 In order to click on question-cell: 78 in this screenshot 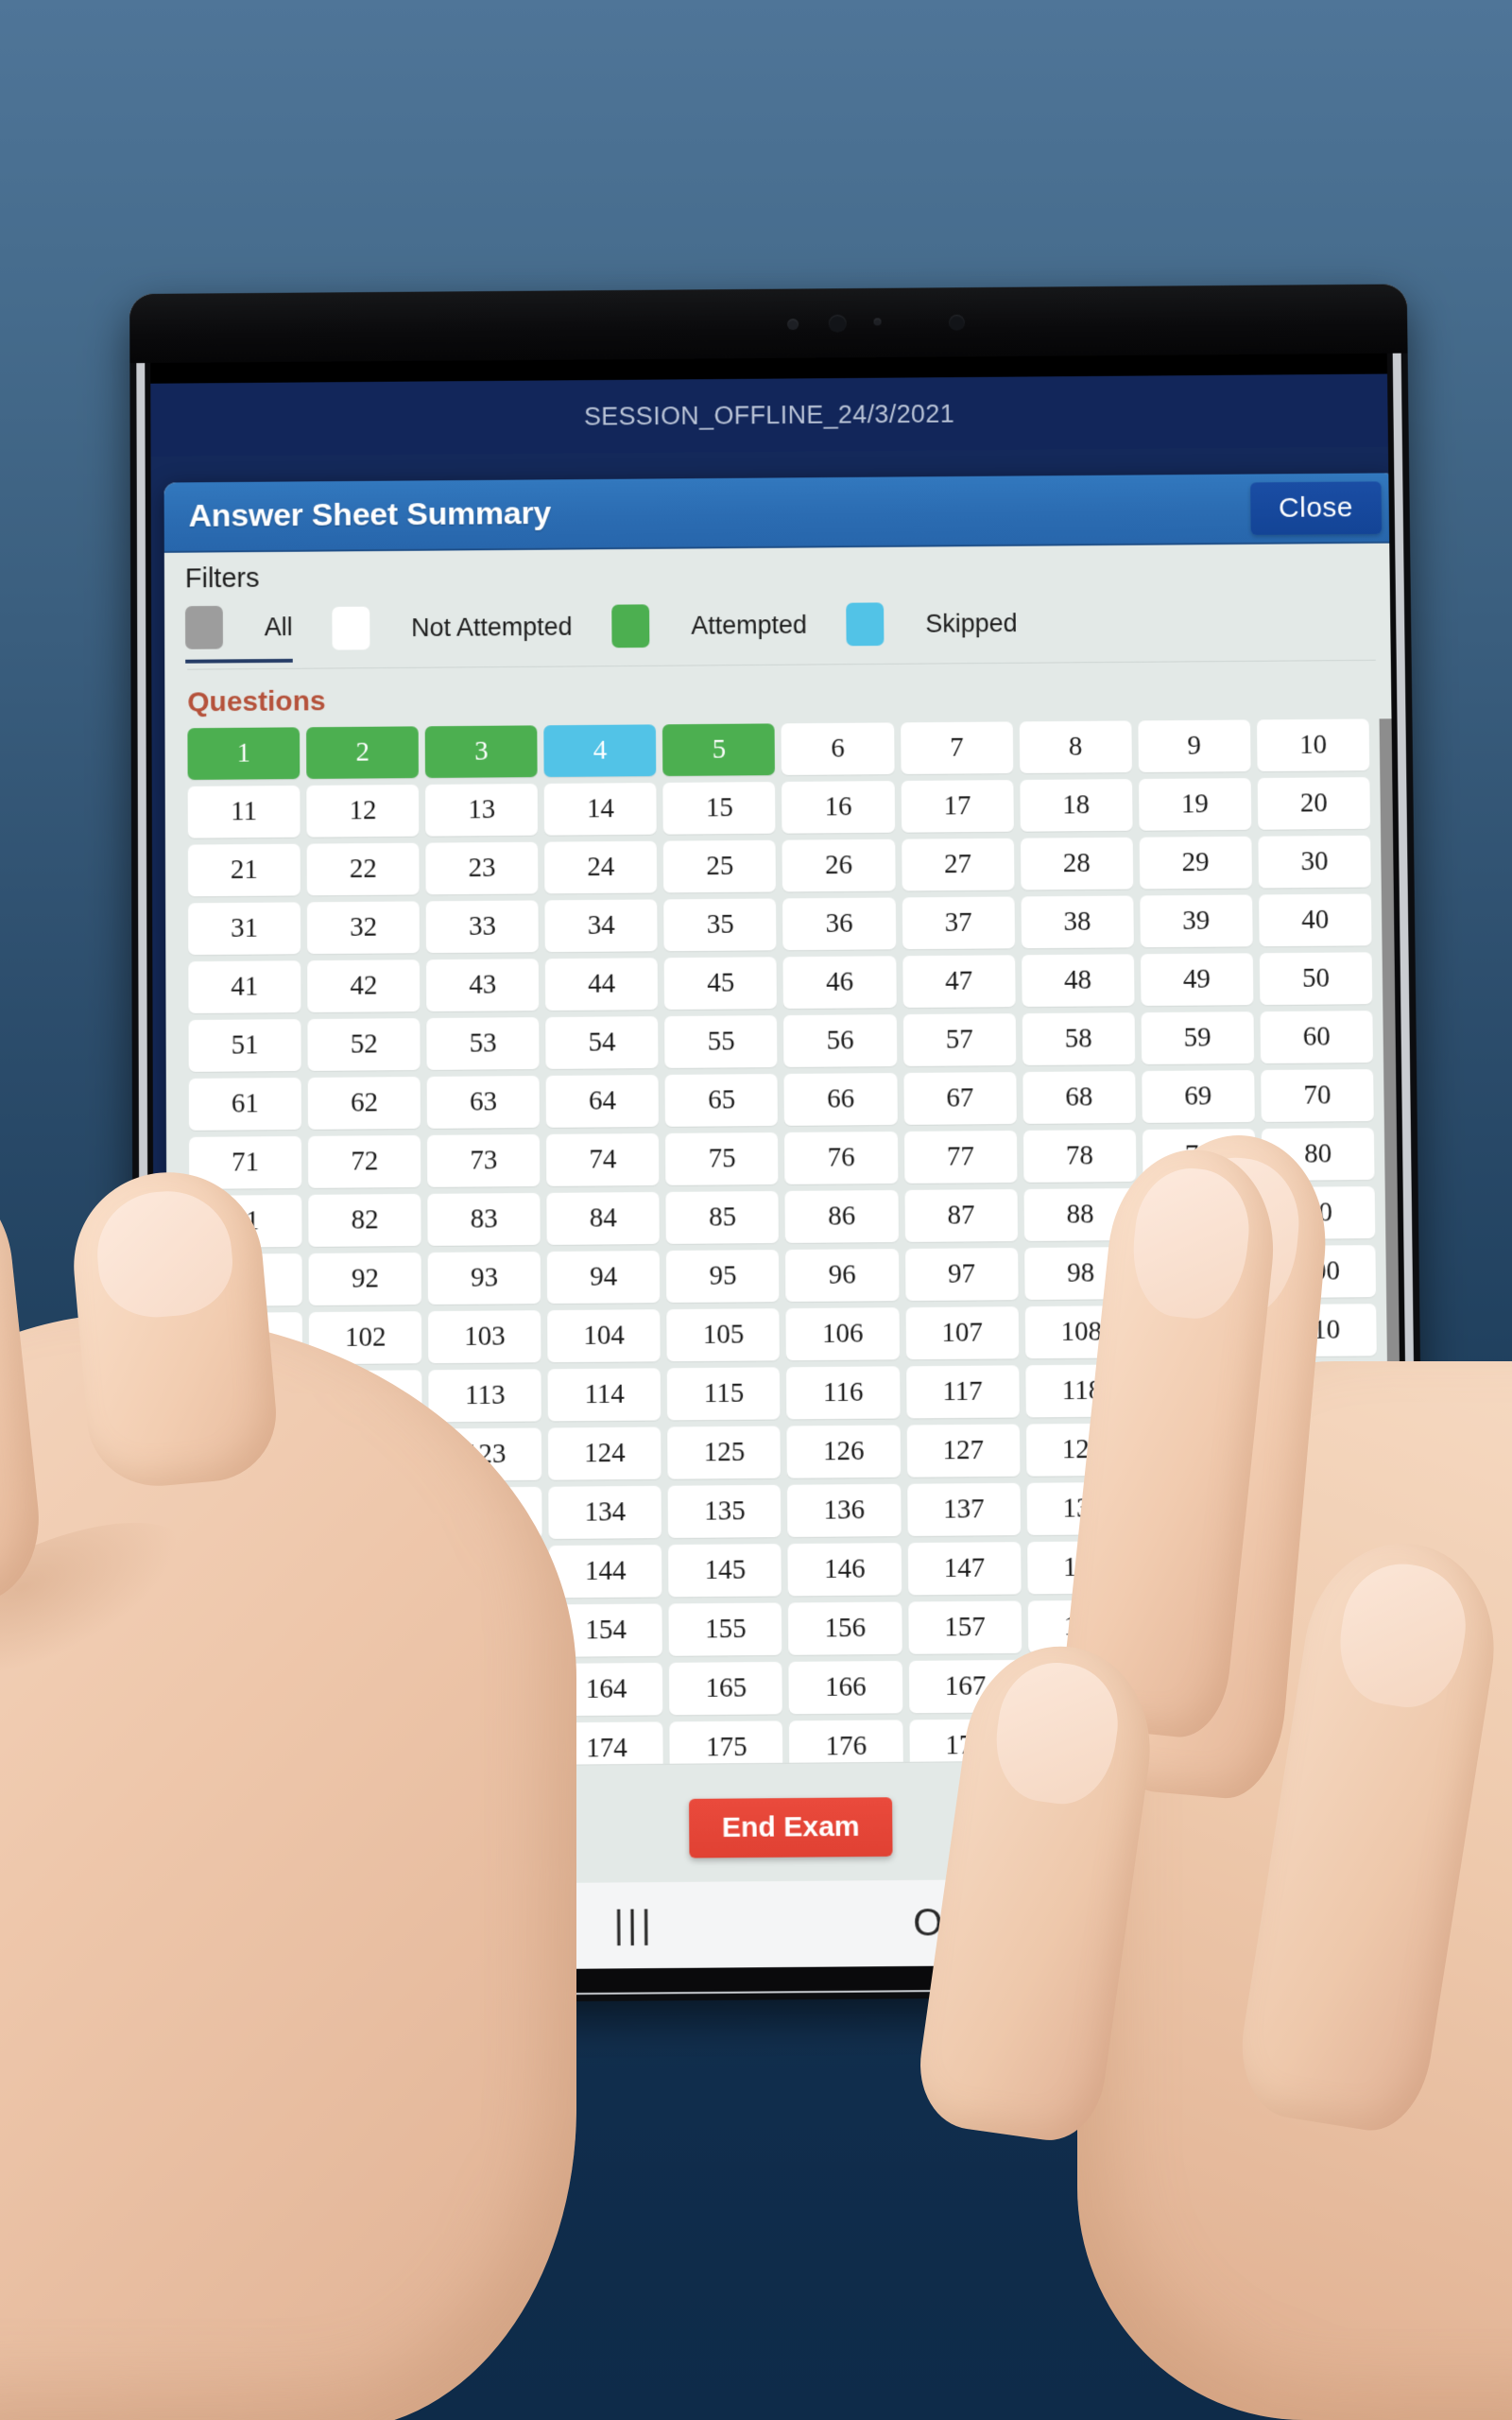, I will do `click(1079, 1156)`.